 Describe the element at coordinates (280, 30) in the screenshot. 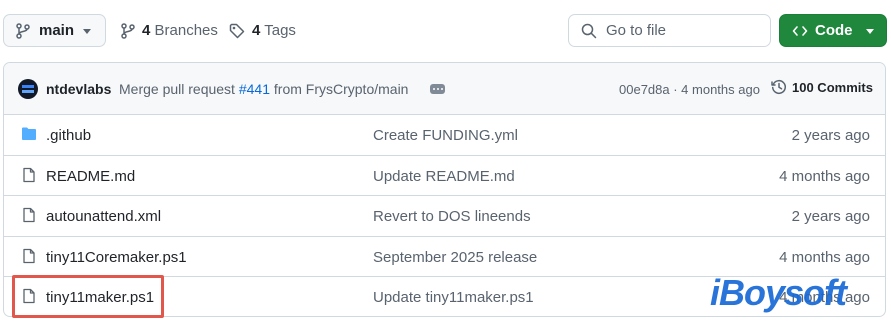

I see `tags-label: Tags` at that location.